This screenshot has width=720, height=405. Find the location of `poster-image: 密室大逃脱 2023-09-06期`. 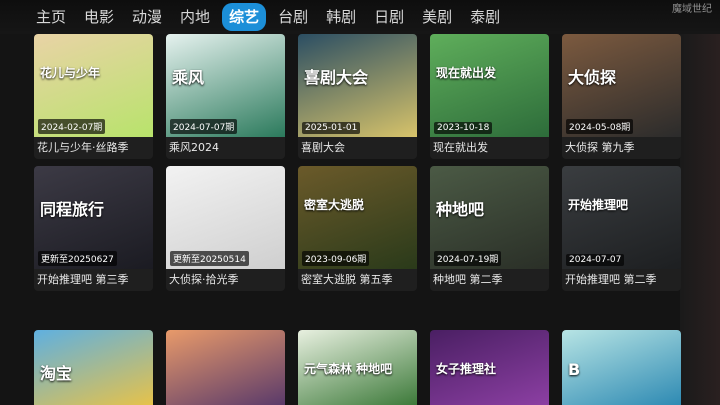

poster-image: 密室大逃脱 2023-09-06期 is located at coordinates (357, 217).